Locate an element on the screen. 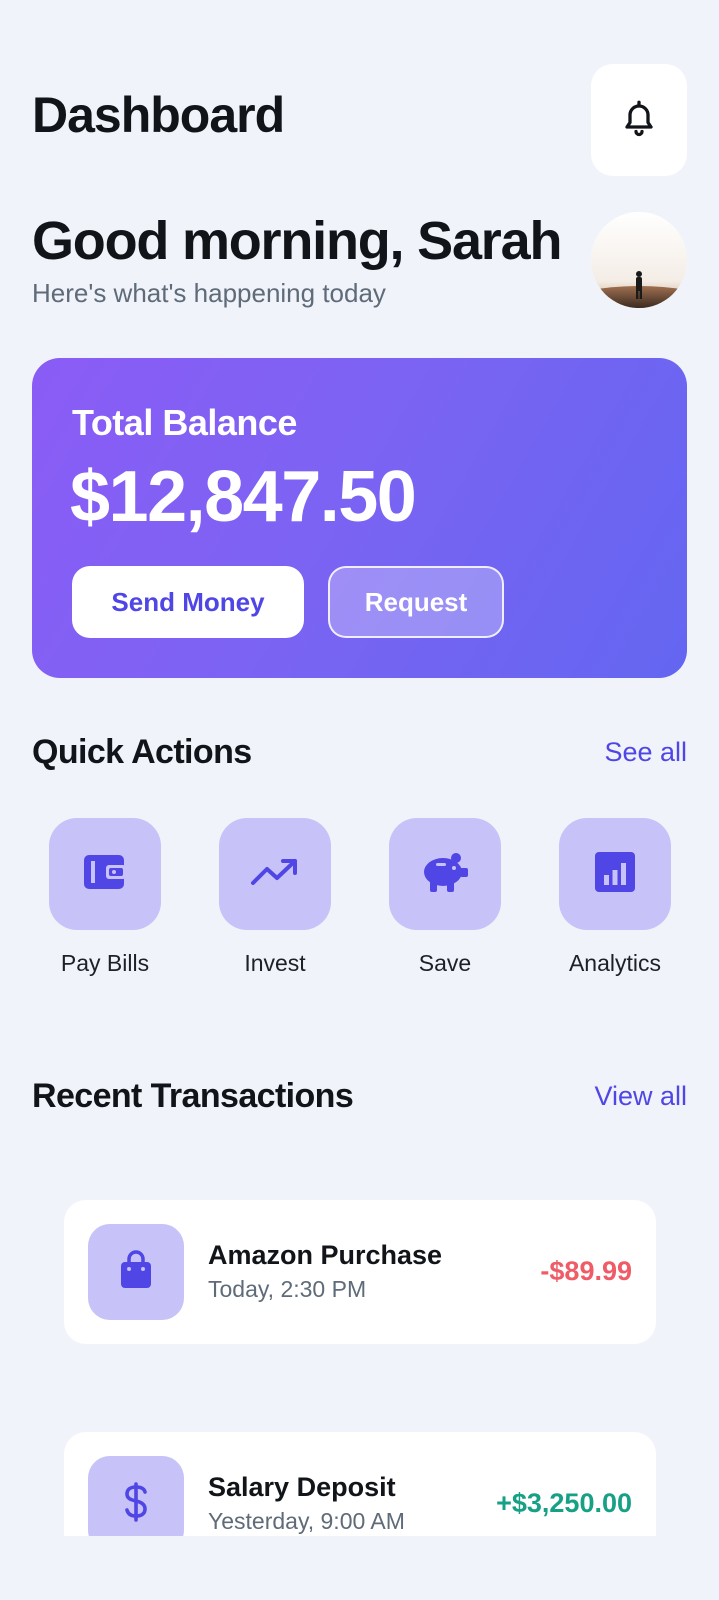 Image resolution: width=719 pixels, height=1600 pixels. request-button: Request is located at coordinates (416, 602).